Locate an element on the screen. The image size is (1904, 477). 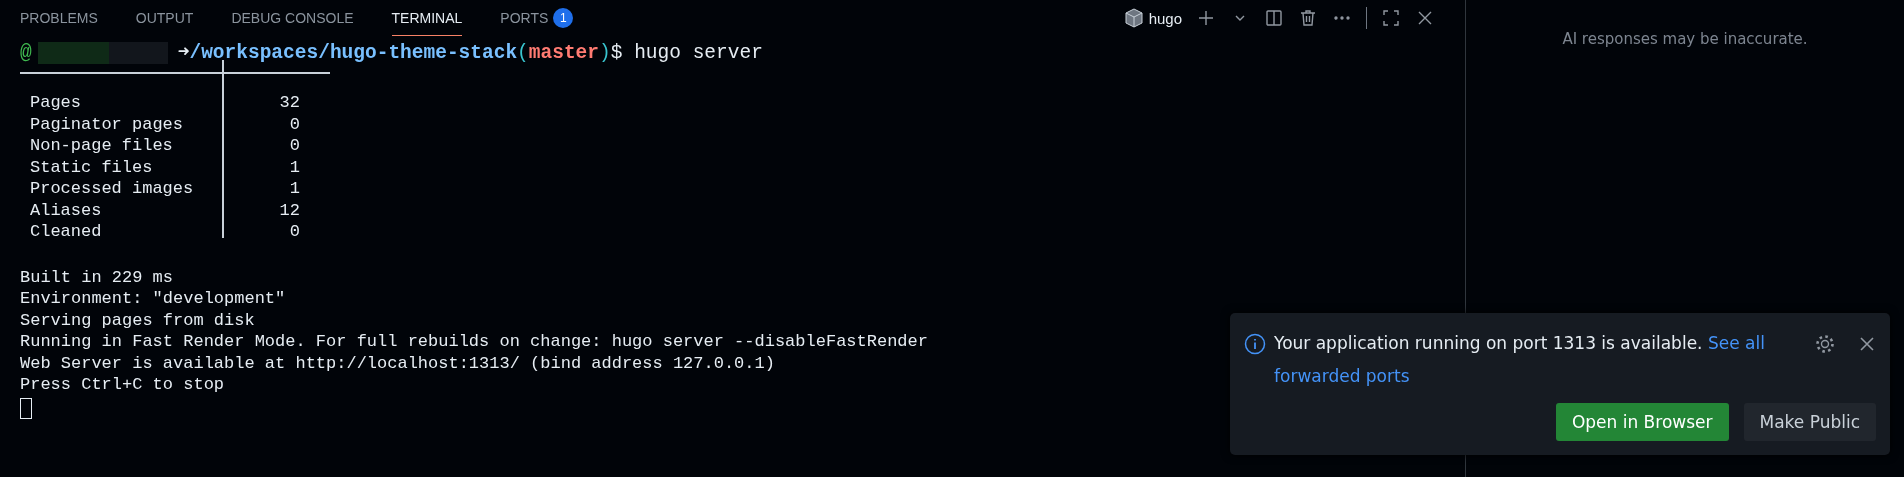
stat-label: Aliases is located at coordinates (66, 210).